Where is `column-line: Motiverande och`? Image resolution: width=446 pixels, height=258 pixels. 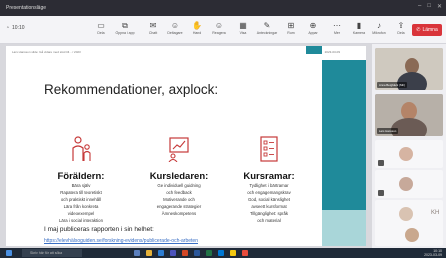
column-line: Motiverande och is located at coordinates (179, 199).